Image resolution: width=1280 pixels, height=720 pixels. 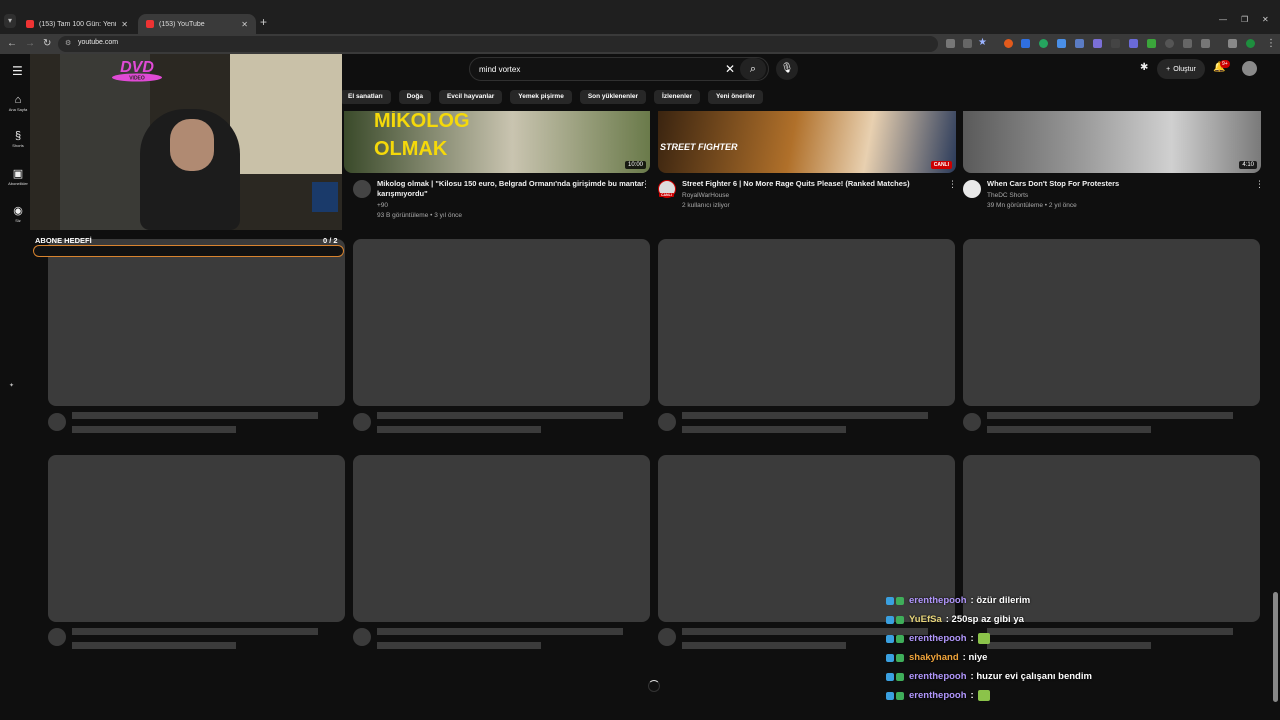 I want to click on avatar, so click(x=1249, y=68).